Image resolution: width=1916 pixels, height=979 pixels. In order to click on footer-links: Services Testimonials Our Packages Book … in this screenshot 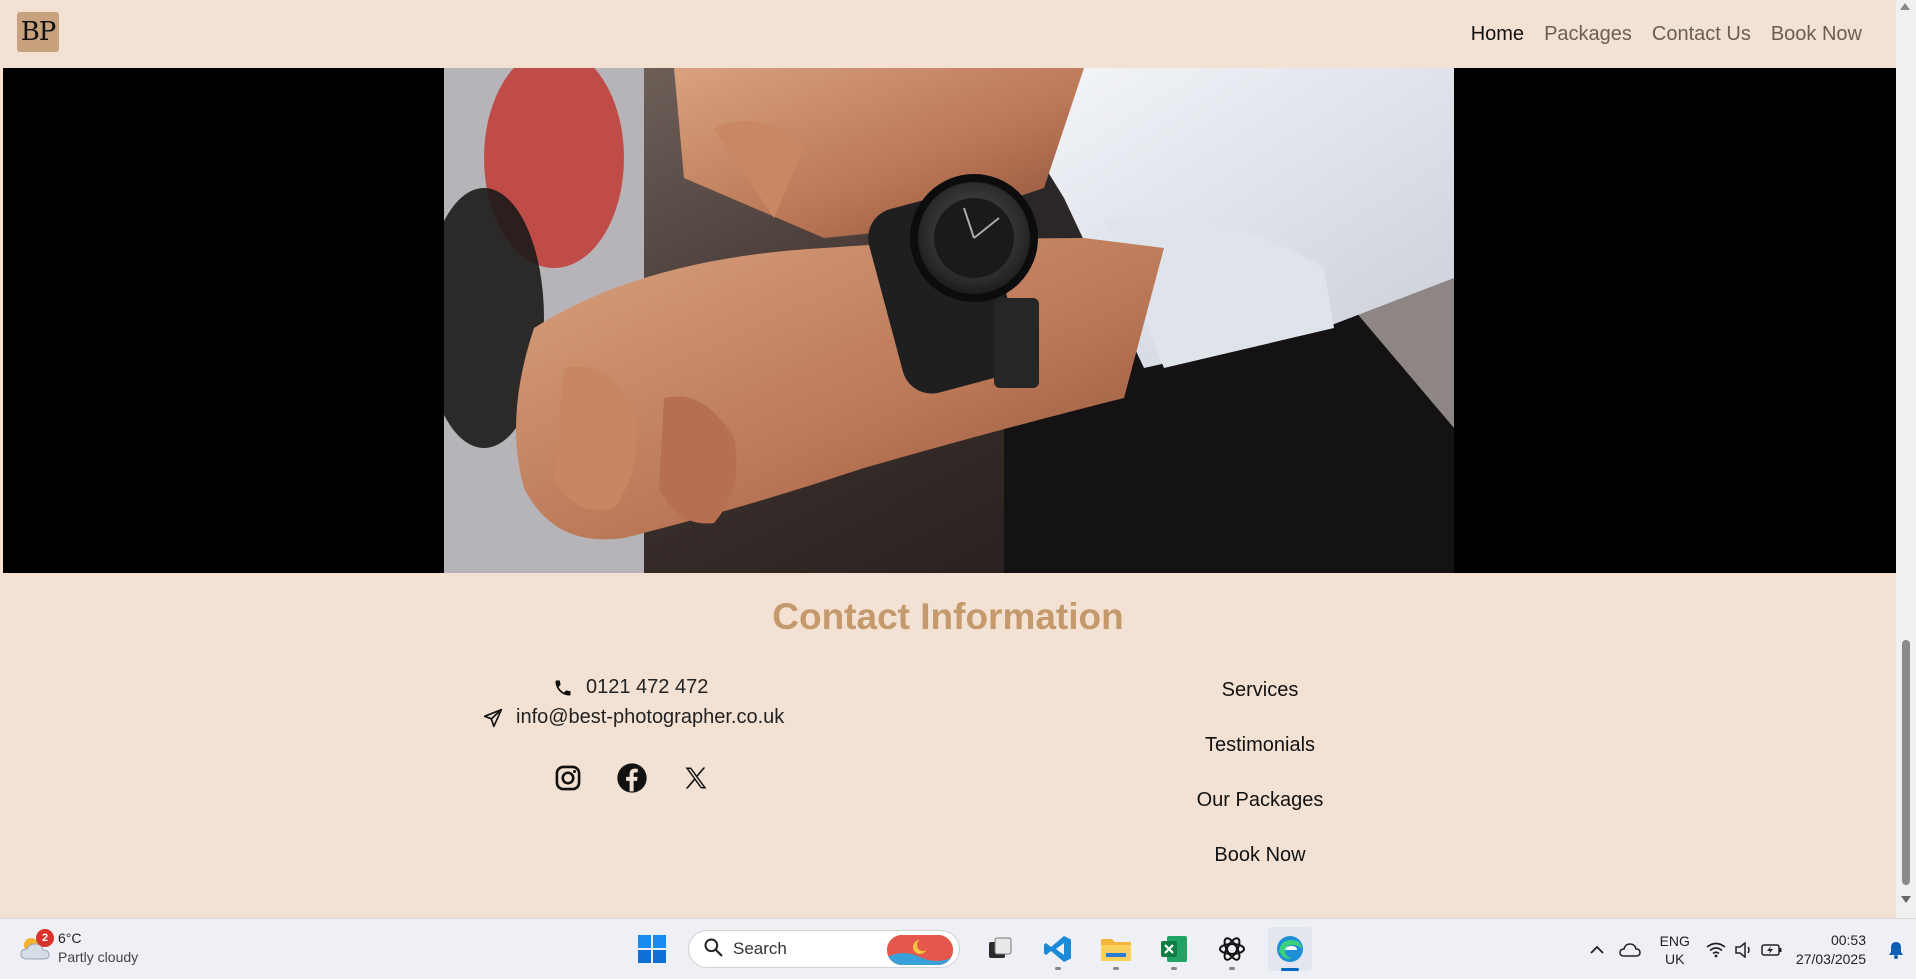, I will do `click(1260, 782)`.